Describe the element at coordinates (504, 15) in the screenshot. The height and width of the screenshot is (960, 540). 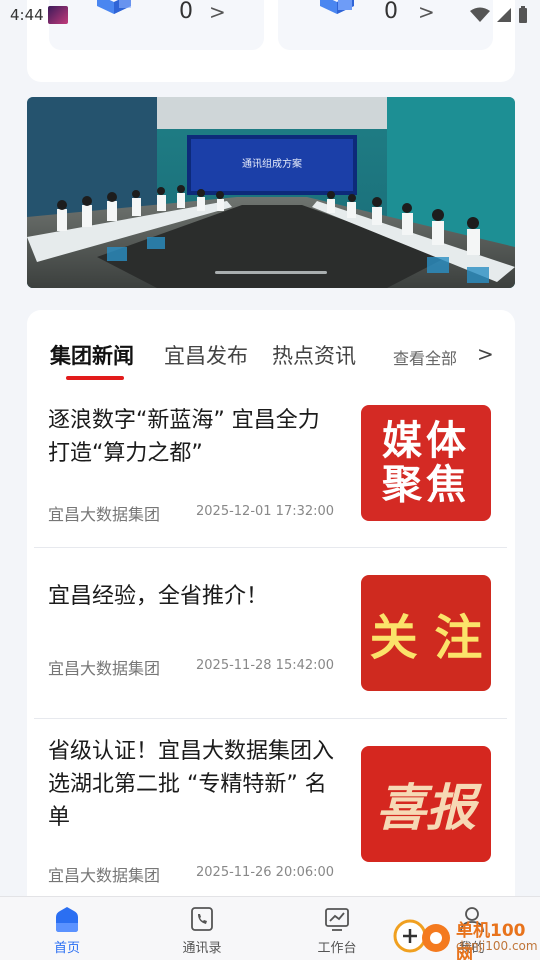
I see `signal-icon` at that location.